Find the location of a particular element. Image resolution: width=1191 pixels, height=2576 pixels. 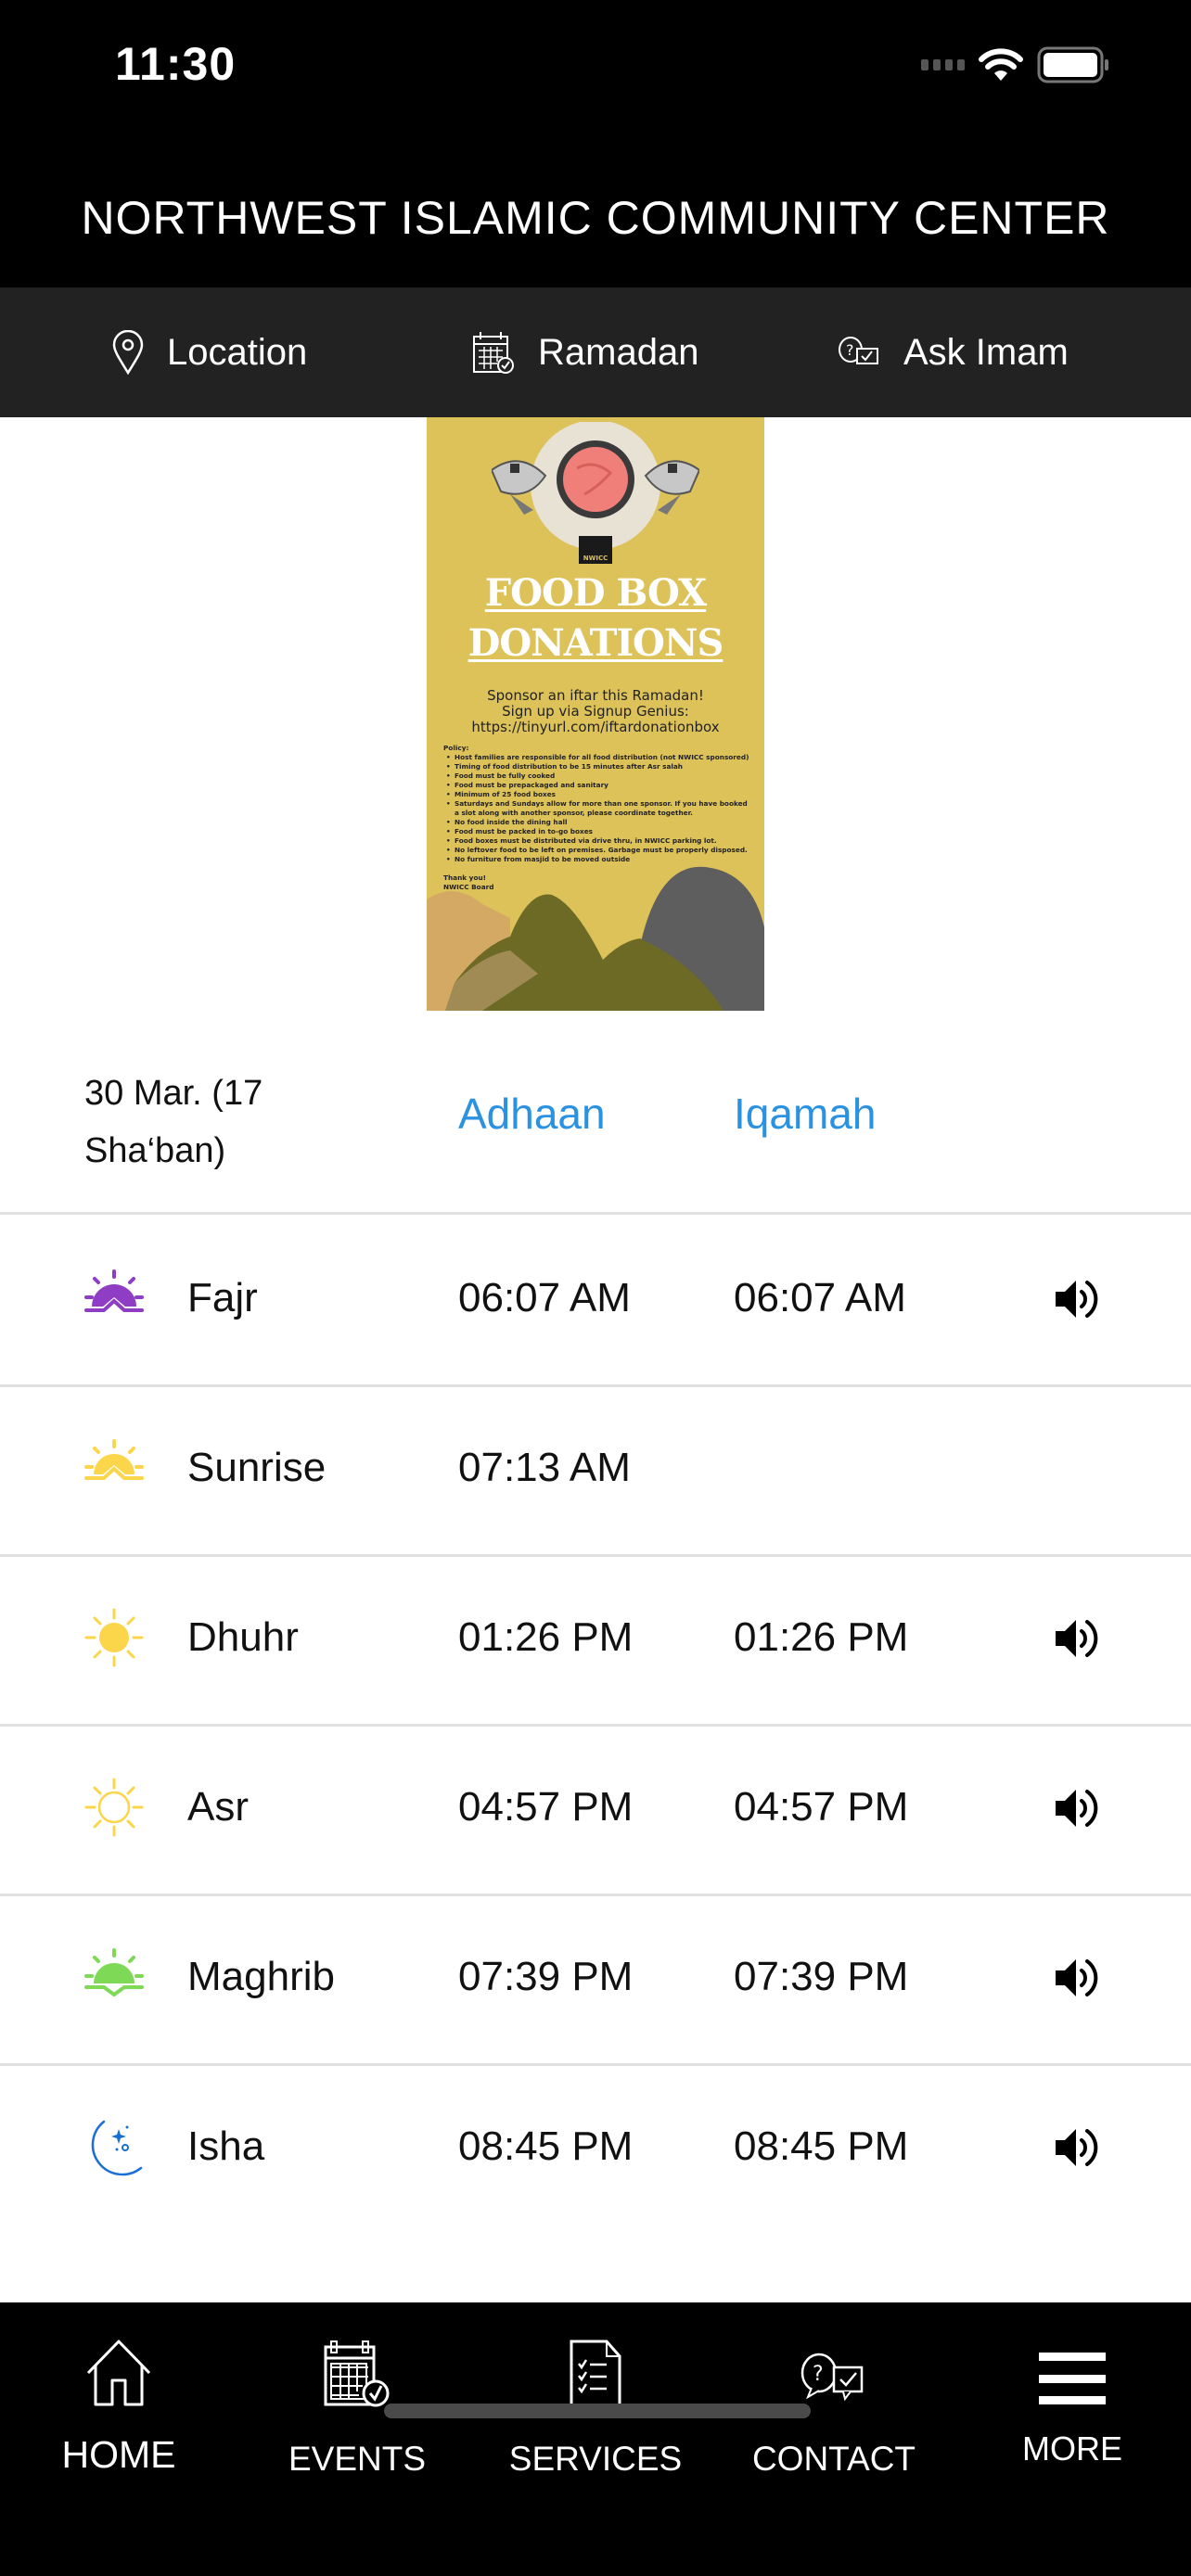

adhaan-time: 07:39 PM is located at coordinates (546, 1977).